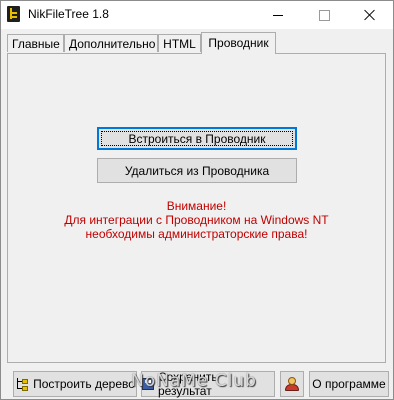  I want to click on maximize-icon, so click(324, 15).